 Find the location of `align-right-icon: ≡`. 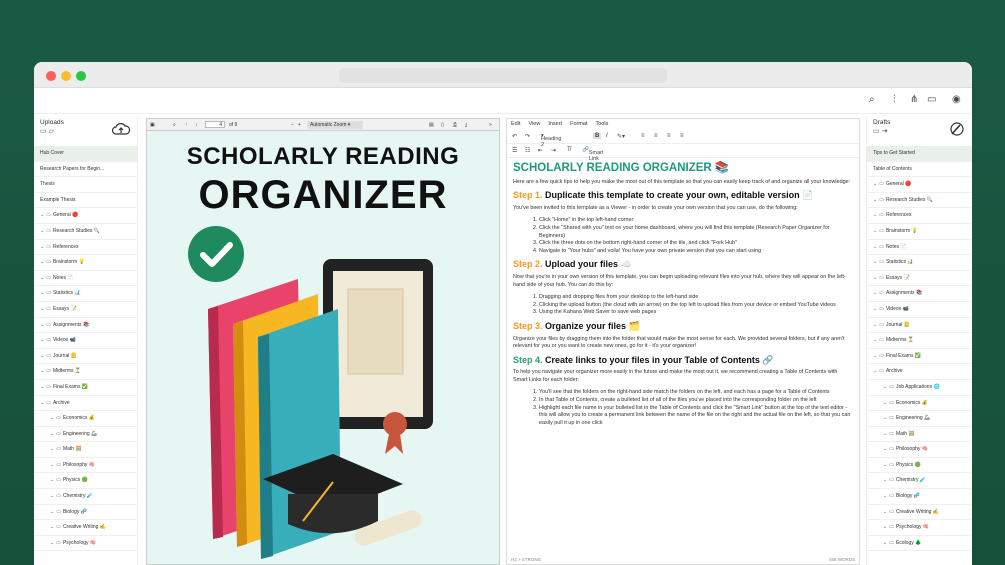

align-right-icon: ≡ is located at coordinates (669, 136).